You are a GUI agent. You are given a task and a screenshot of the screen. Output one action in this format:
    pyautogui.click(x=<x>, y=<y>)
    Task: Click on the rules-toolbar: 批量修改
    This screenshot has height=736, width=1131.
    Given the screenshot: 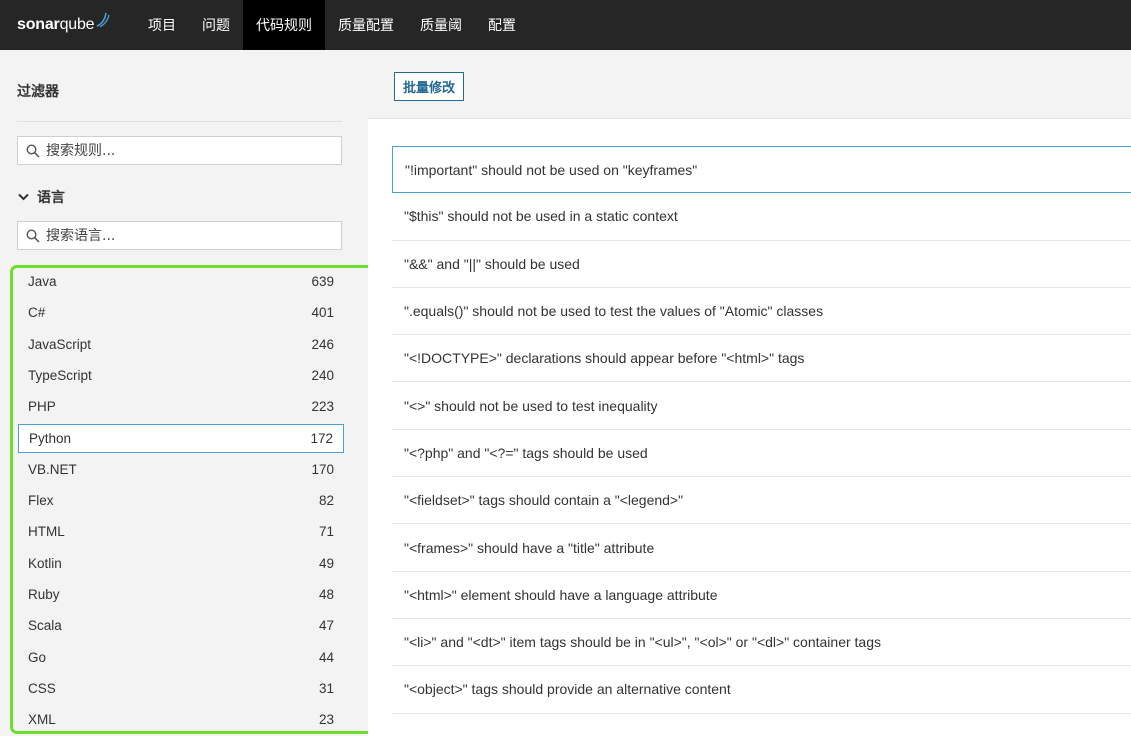 What is the action you would take?
    pyautogui.click(x=749, y=84)
    